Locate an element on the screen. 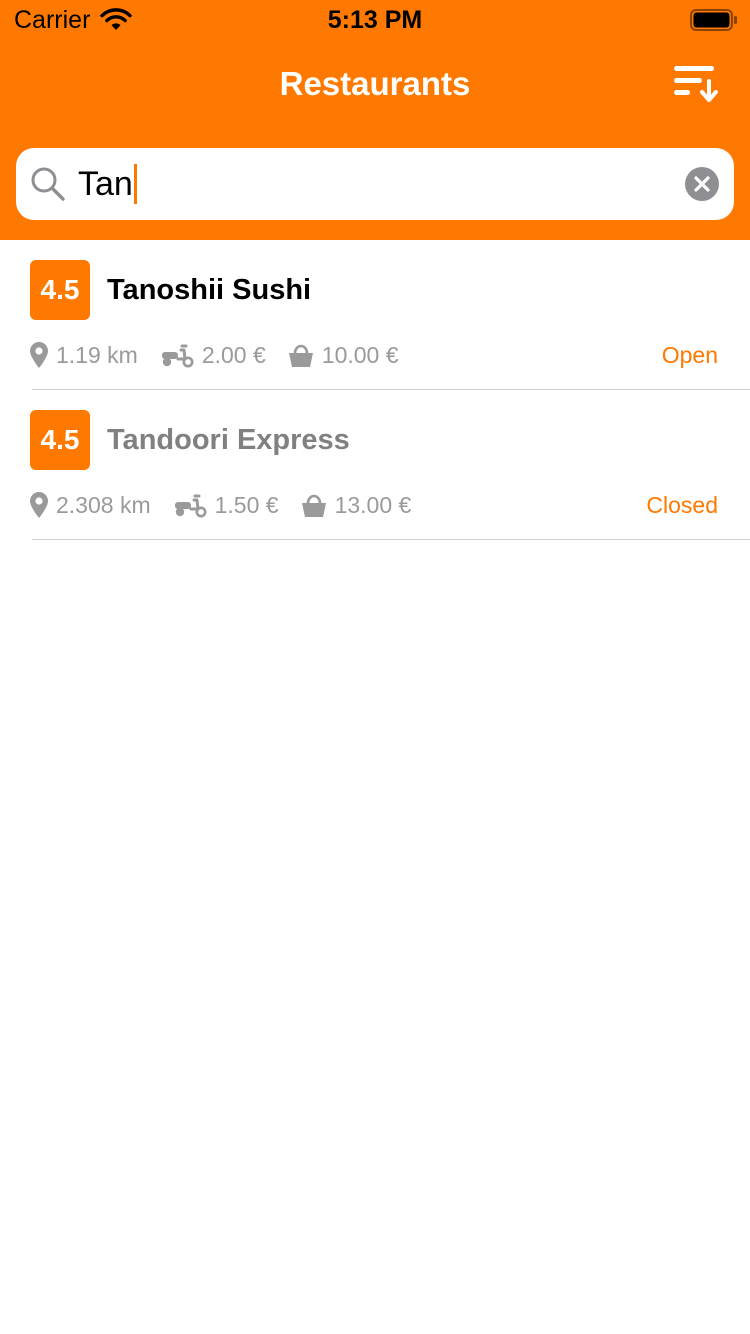  delivery-fee: 2.00 € is located at coordinates (213, 355).